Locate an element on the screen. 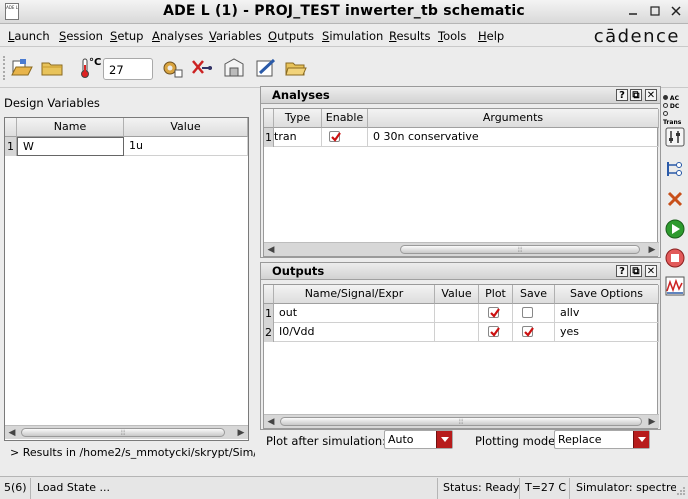  analyses-scrollbar: ◀ ⦙⦙⦙ ▶ is located at coordinates (461, 249).